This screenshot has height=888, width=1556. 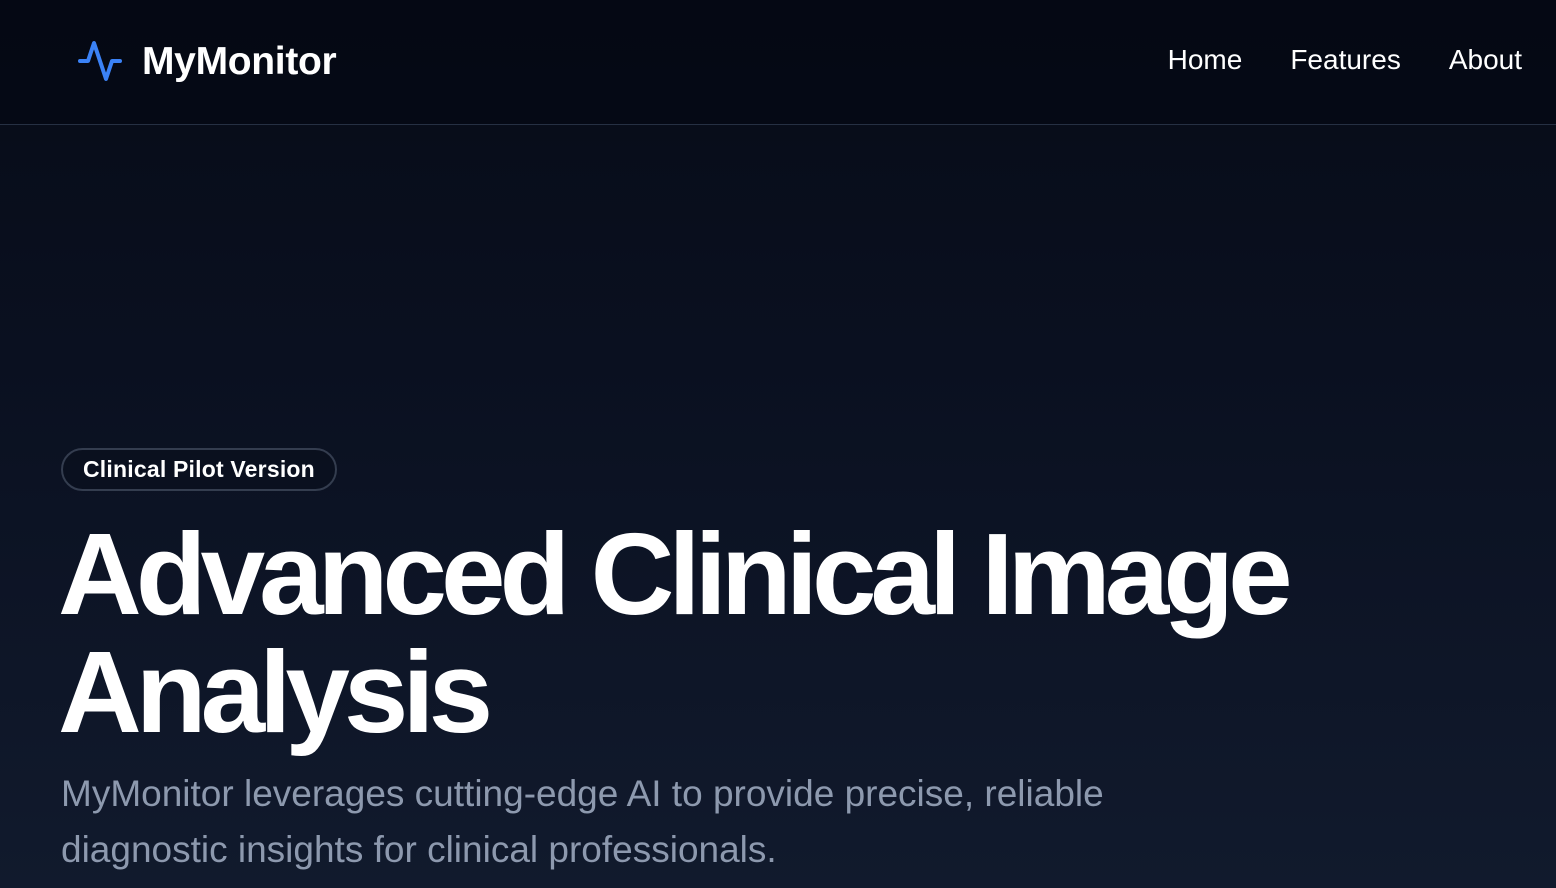 I want to click on nav-link-home: Home, so click(x=1205, y=60).